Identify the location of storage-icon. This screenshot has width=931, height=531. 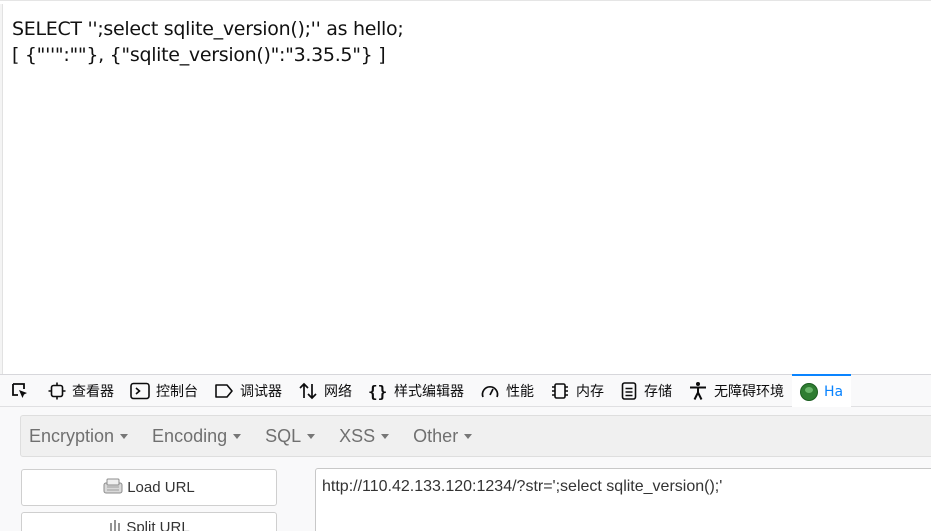
(629, 390).